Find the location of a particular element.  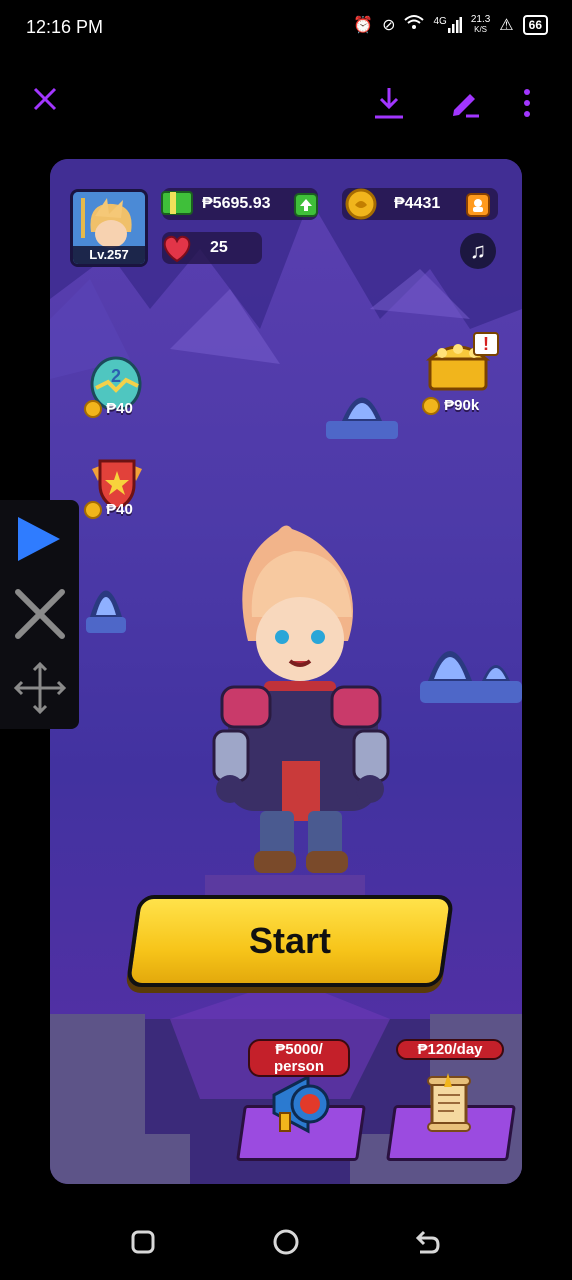

alarm-icon: ⏰ is located at coordinates (363, 25).